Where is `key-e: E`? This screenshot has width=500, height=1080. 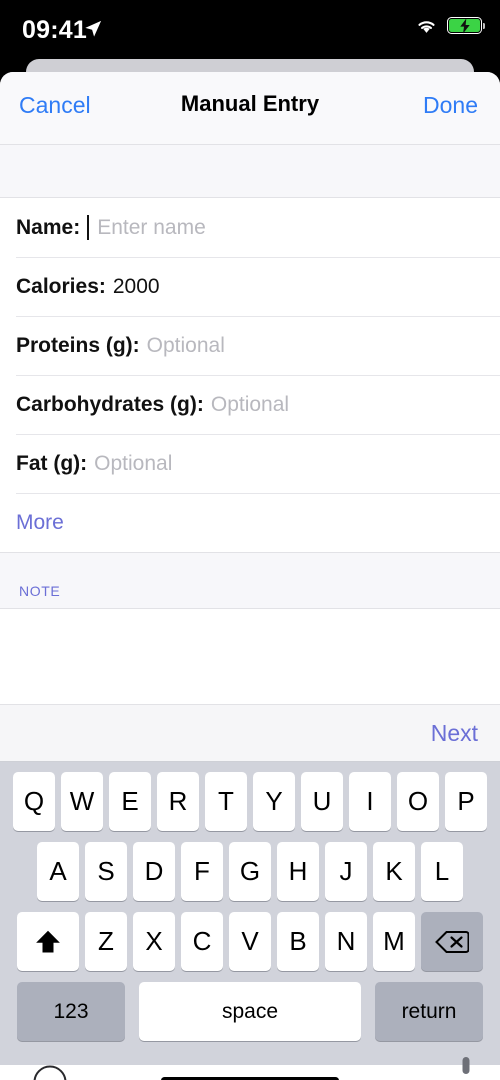
key-e: E is located at coordinates (130, 801).